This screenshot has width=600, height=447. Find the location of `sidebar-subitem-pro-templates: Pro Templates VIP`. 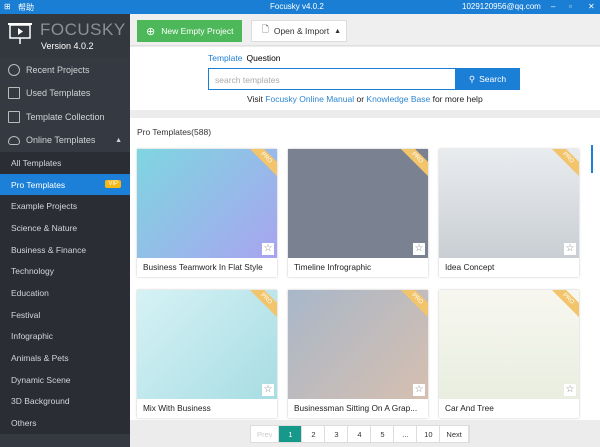

sidebar-subitem-pro-templates: Pro Templates VIP is located at coordinates (65, 184).